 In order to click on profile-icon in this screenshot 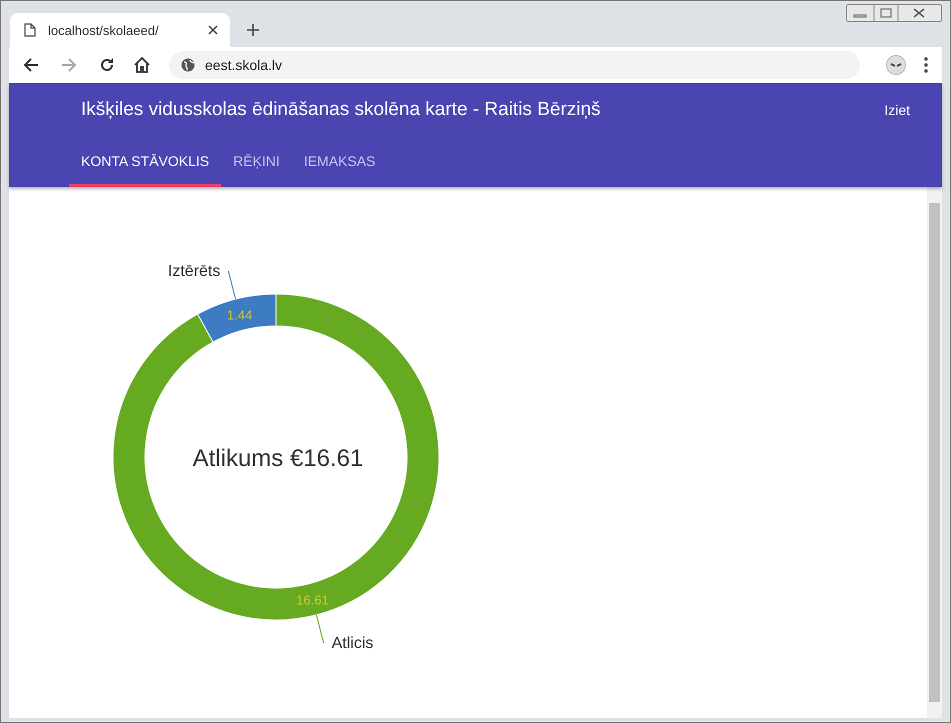, I will do `click(896, 65)`.